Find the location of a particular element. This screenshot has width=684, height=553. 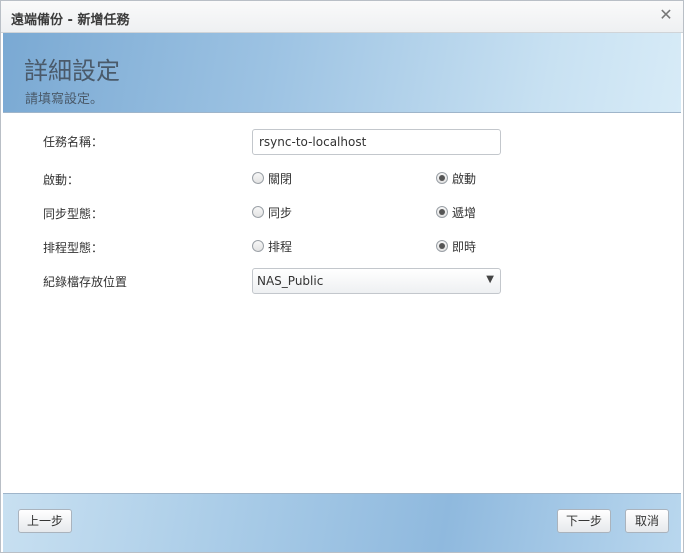

schedule-realtime-radio: 即時 is located at coordinates (456, 246).